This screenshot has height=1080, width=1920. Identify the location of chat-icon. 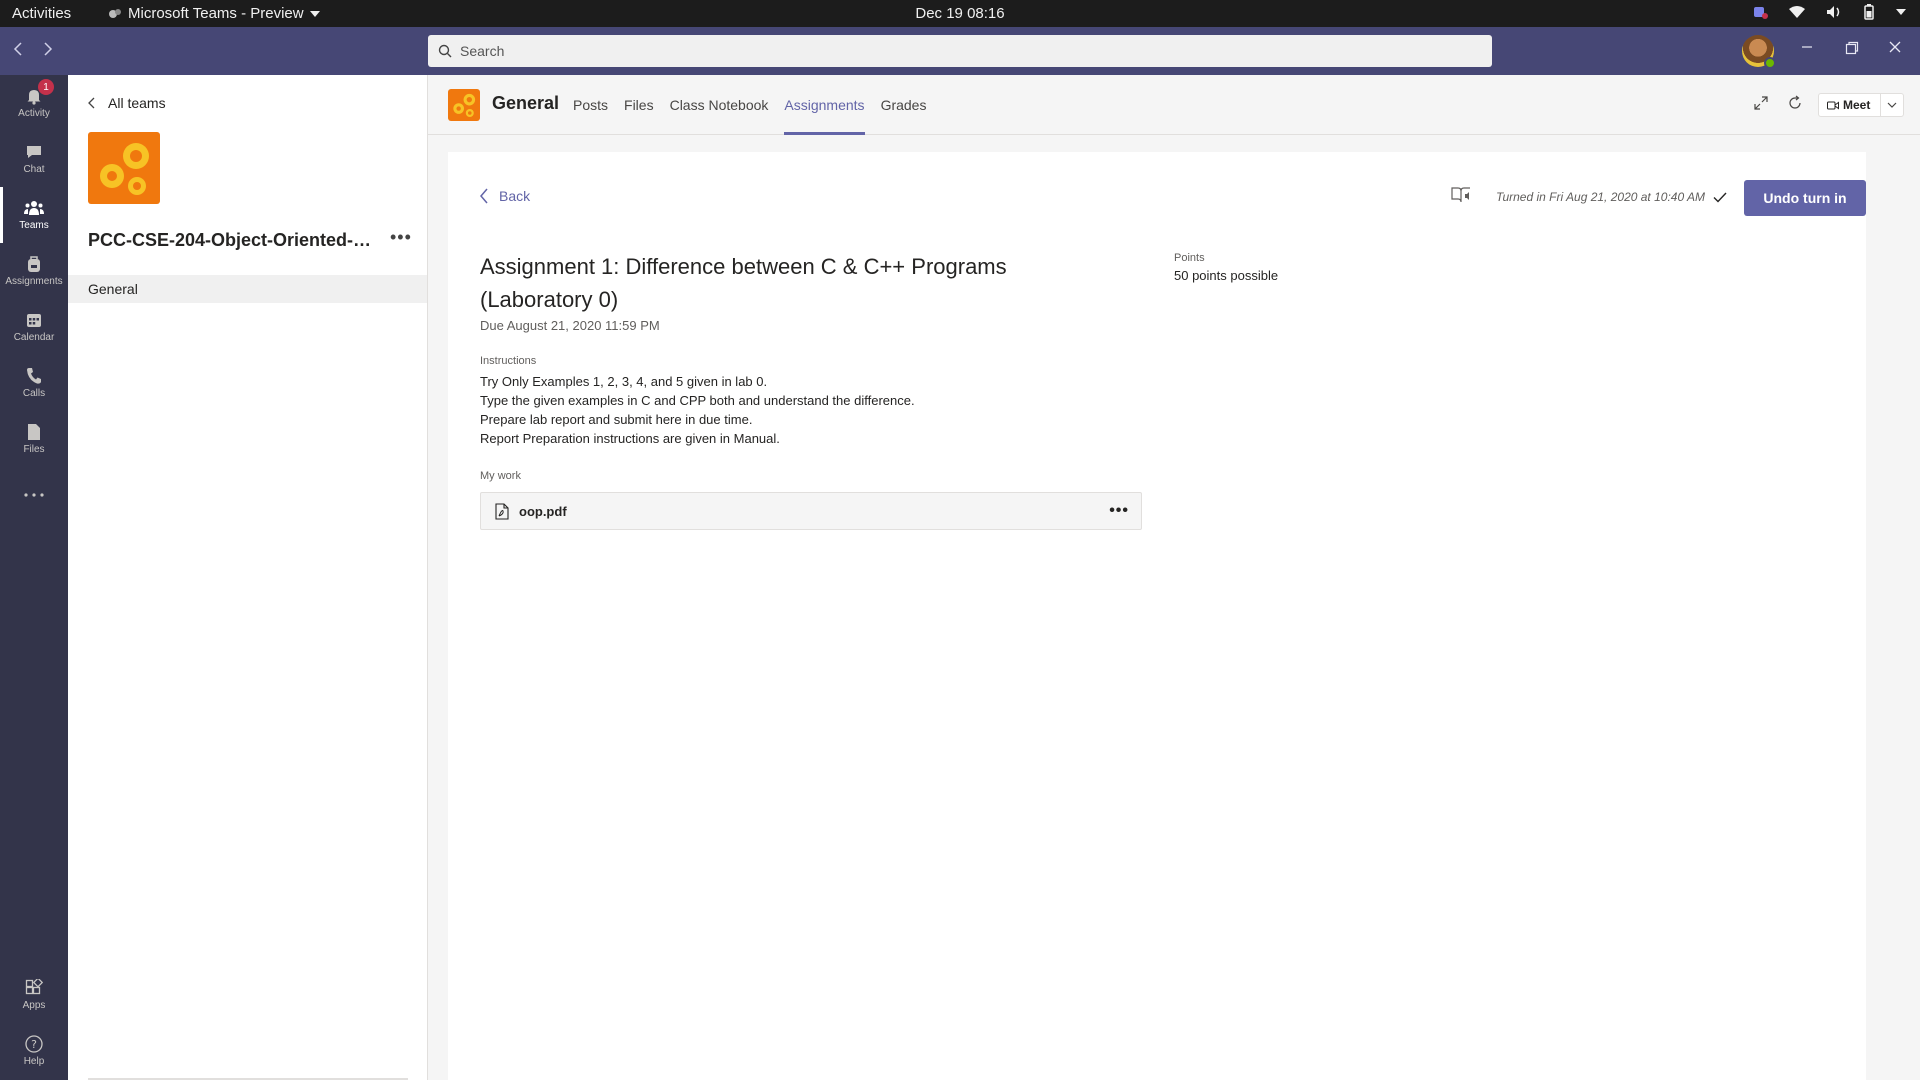
(34, 152).